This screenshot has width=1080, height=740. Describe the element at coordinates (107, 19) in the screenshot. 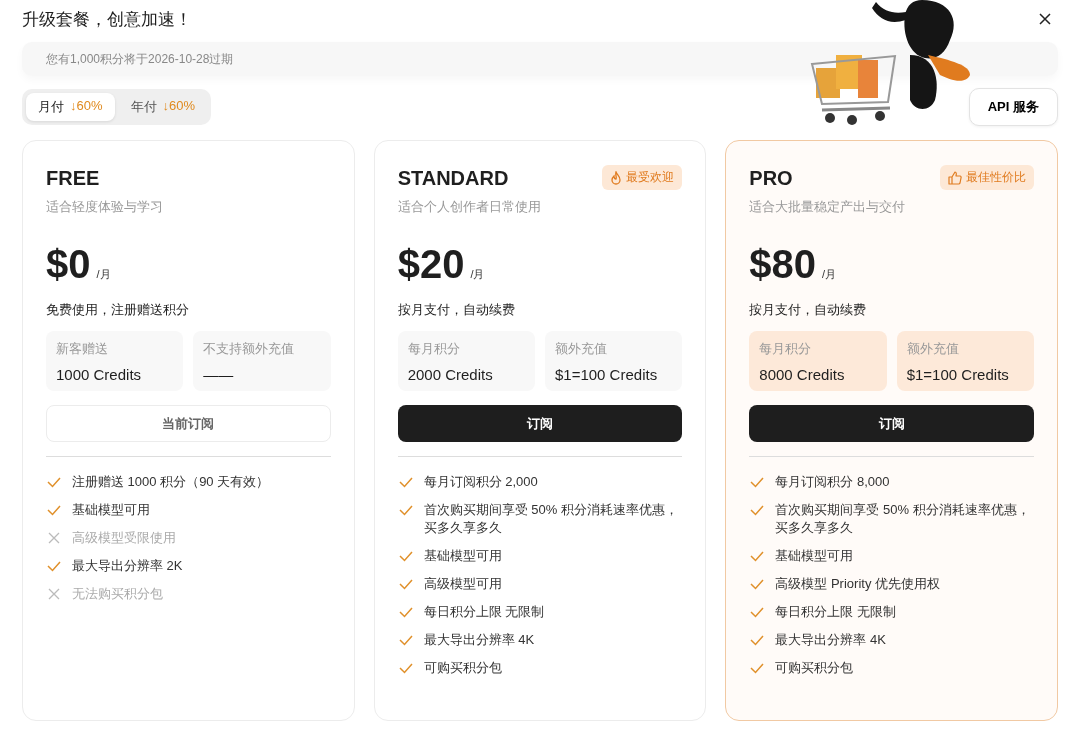

I see `dialog-title: 升级套餐，创意加速！` at that location.